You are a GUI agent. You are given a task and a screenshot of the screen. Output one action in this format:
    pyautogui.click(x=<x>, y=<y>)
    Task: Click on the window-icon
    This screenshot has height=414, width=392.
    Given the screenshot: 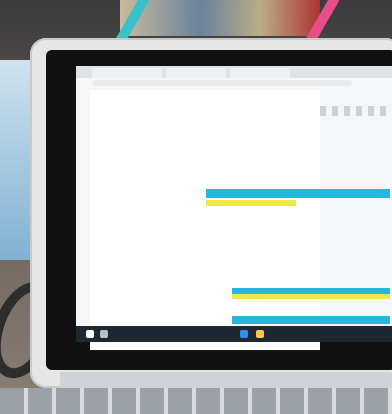 What is the action you would take?
    pyautogui.click(x=90, y=334)
    